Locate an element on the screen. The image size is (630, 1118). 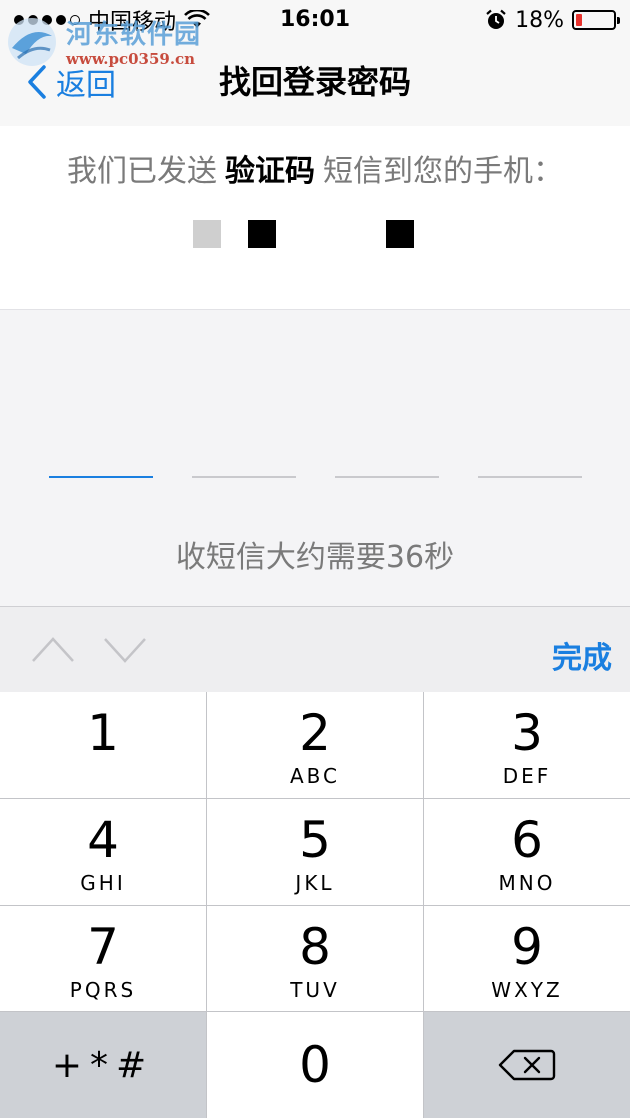
navigation-bar: 返回 找回登录密码 is located at coordinates (315, 83).